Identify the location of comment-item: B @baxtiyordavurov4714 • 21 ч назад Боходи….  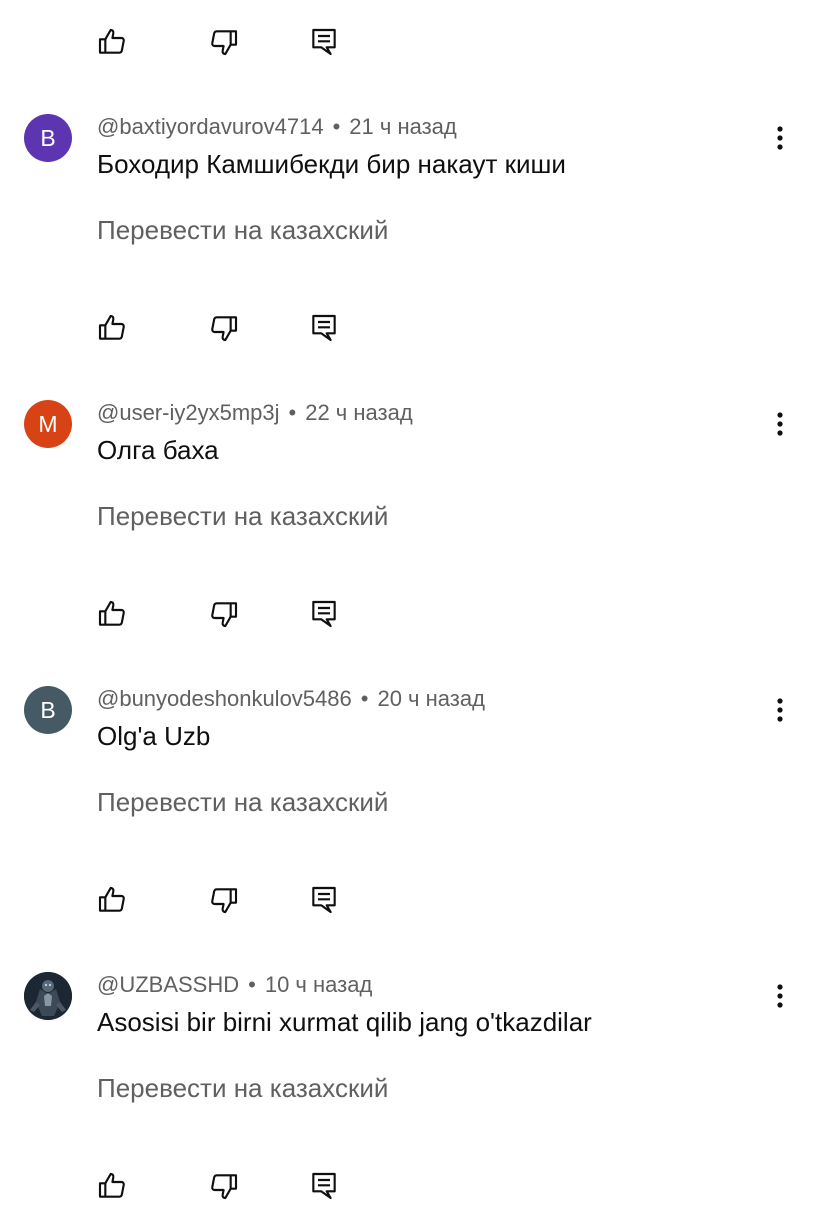
(414, 189).